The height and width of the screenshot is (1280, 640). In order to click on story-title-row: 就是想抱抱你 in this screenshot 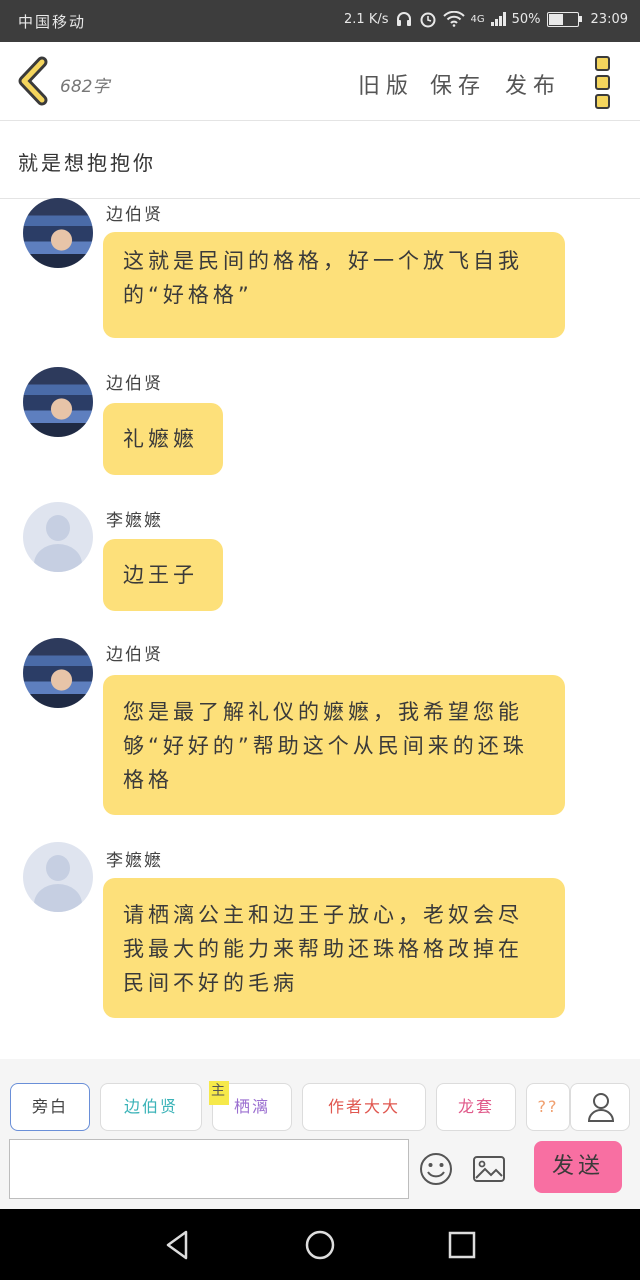, I will do `click(320, 160)`.